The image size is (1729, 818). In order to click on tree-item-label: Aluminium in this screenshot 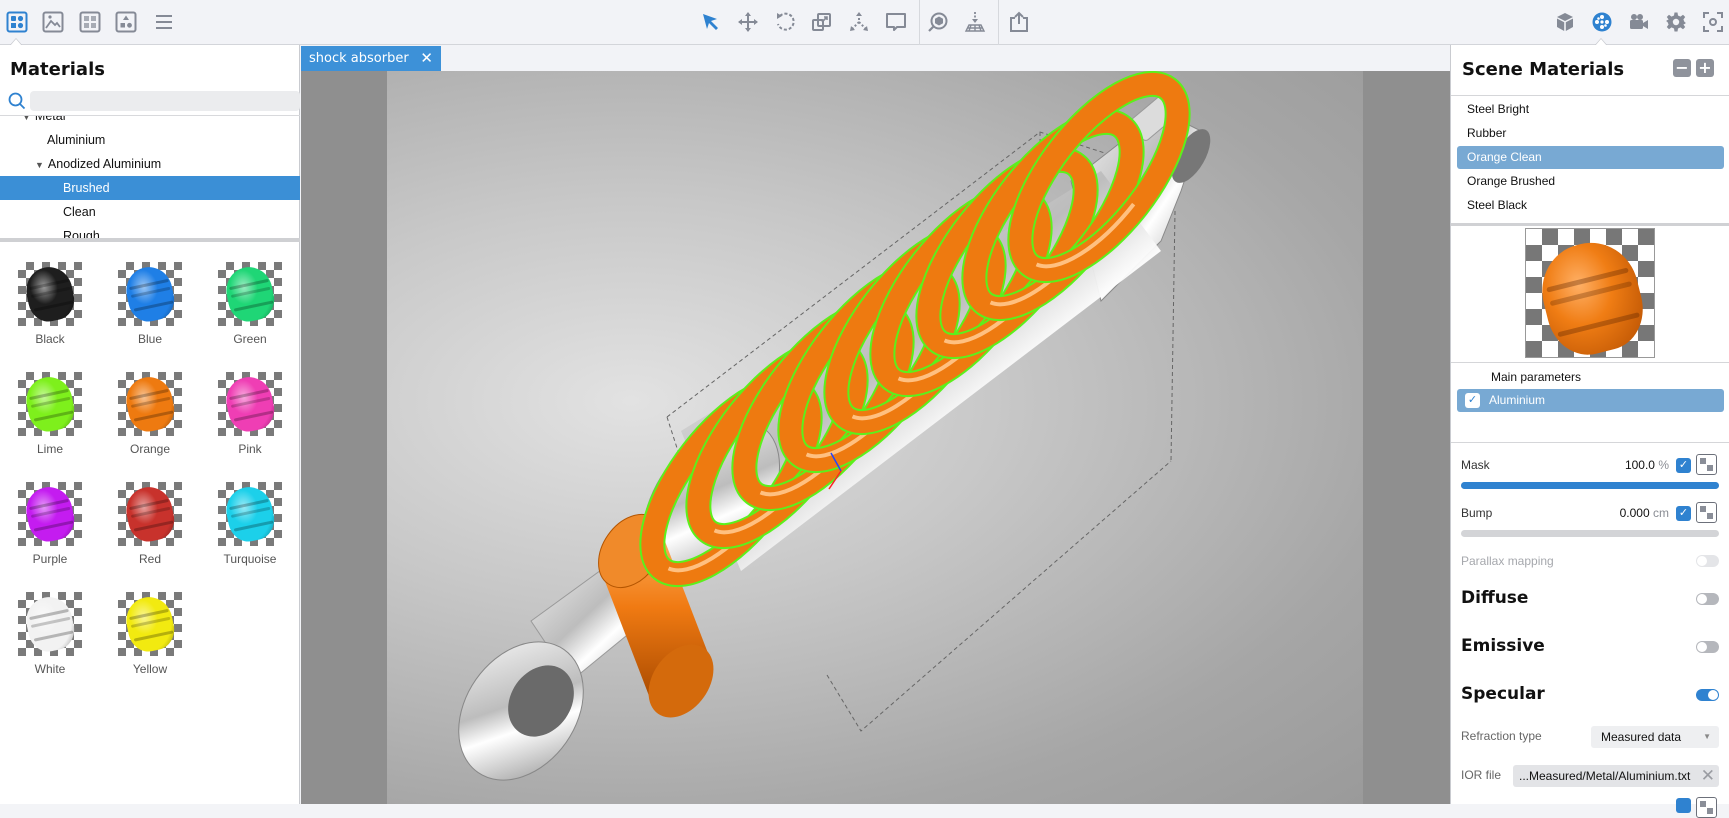, I will do `click(76, 140)`.